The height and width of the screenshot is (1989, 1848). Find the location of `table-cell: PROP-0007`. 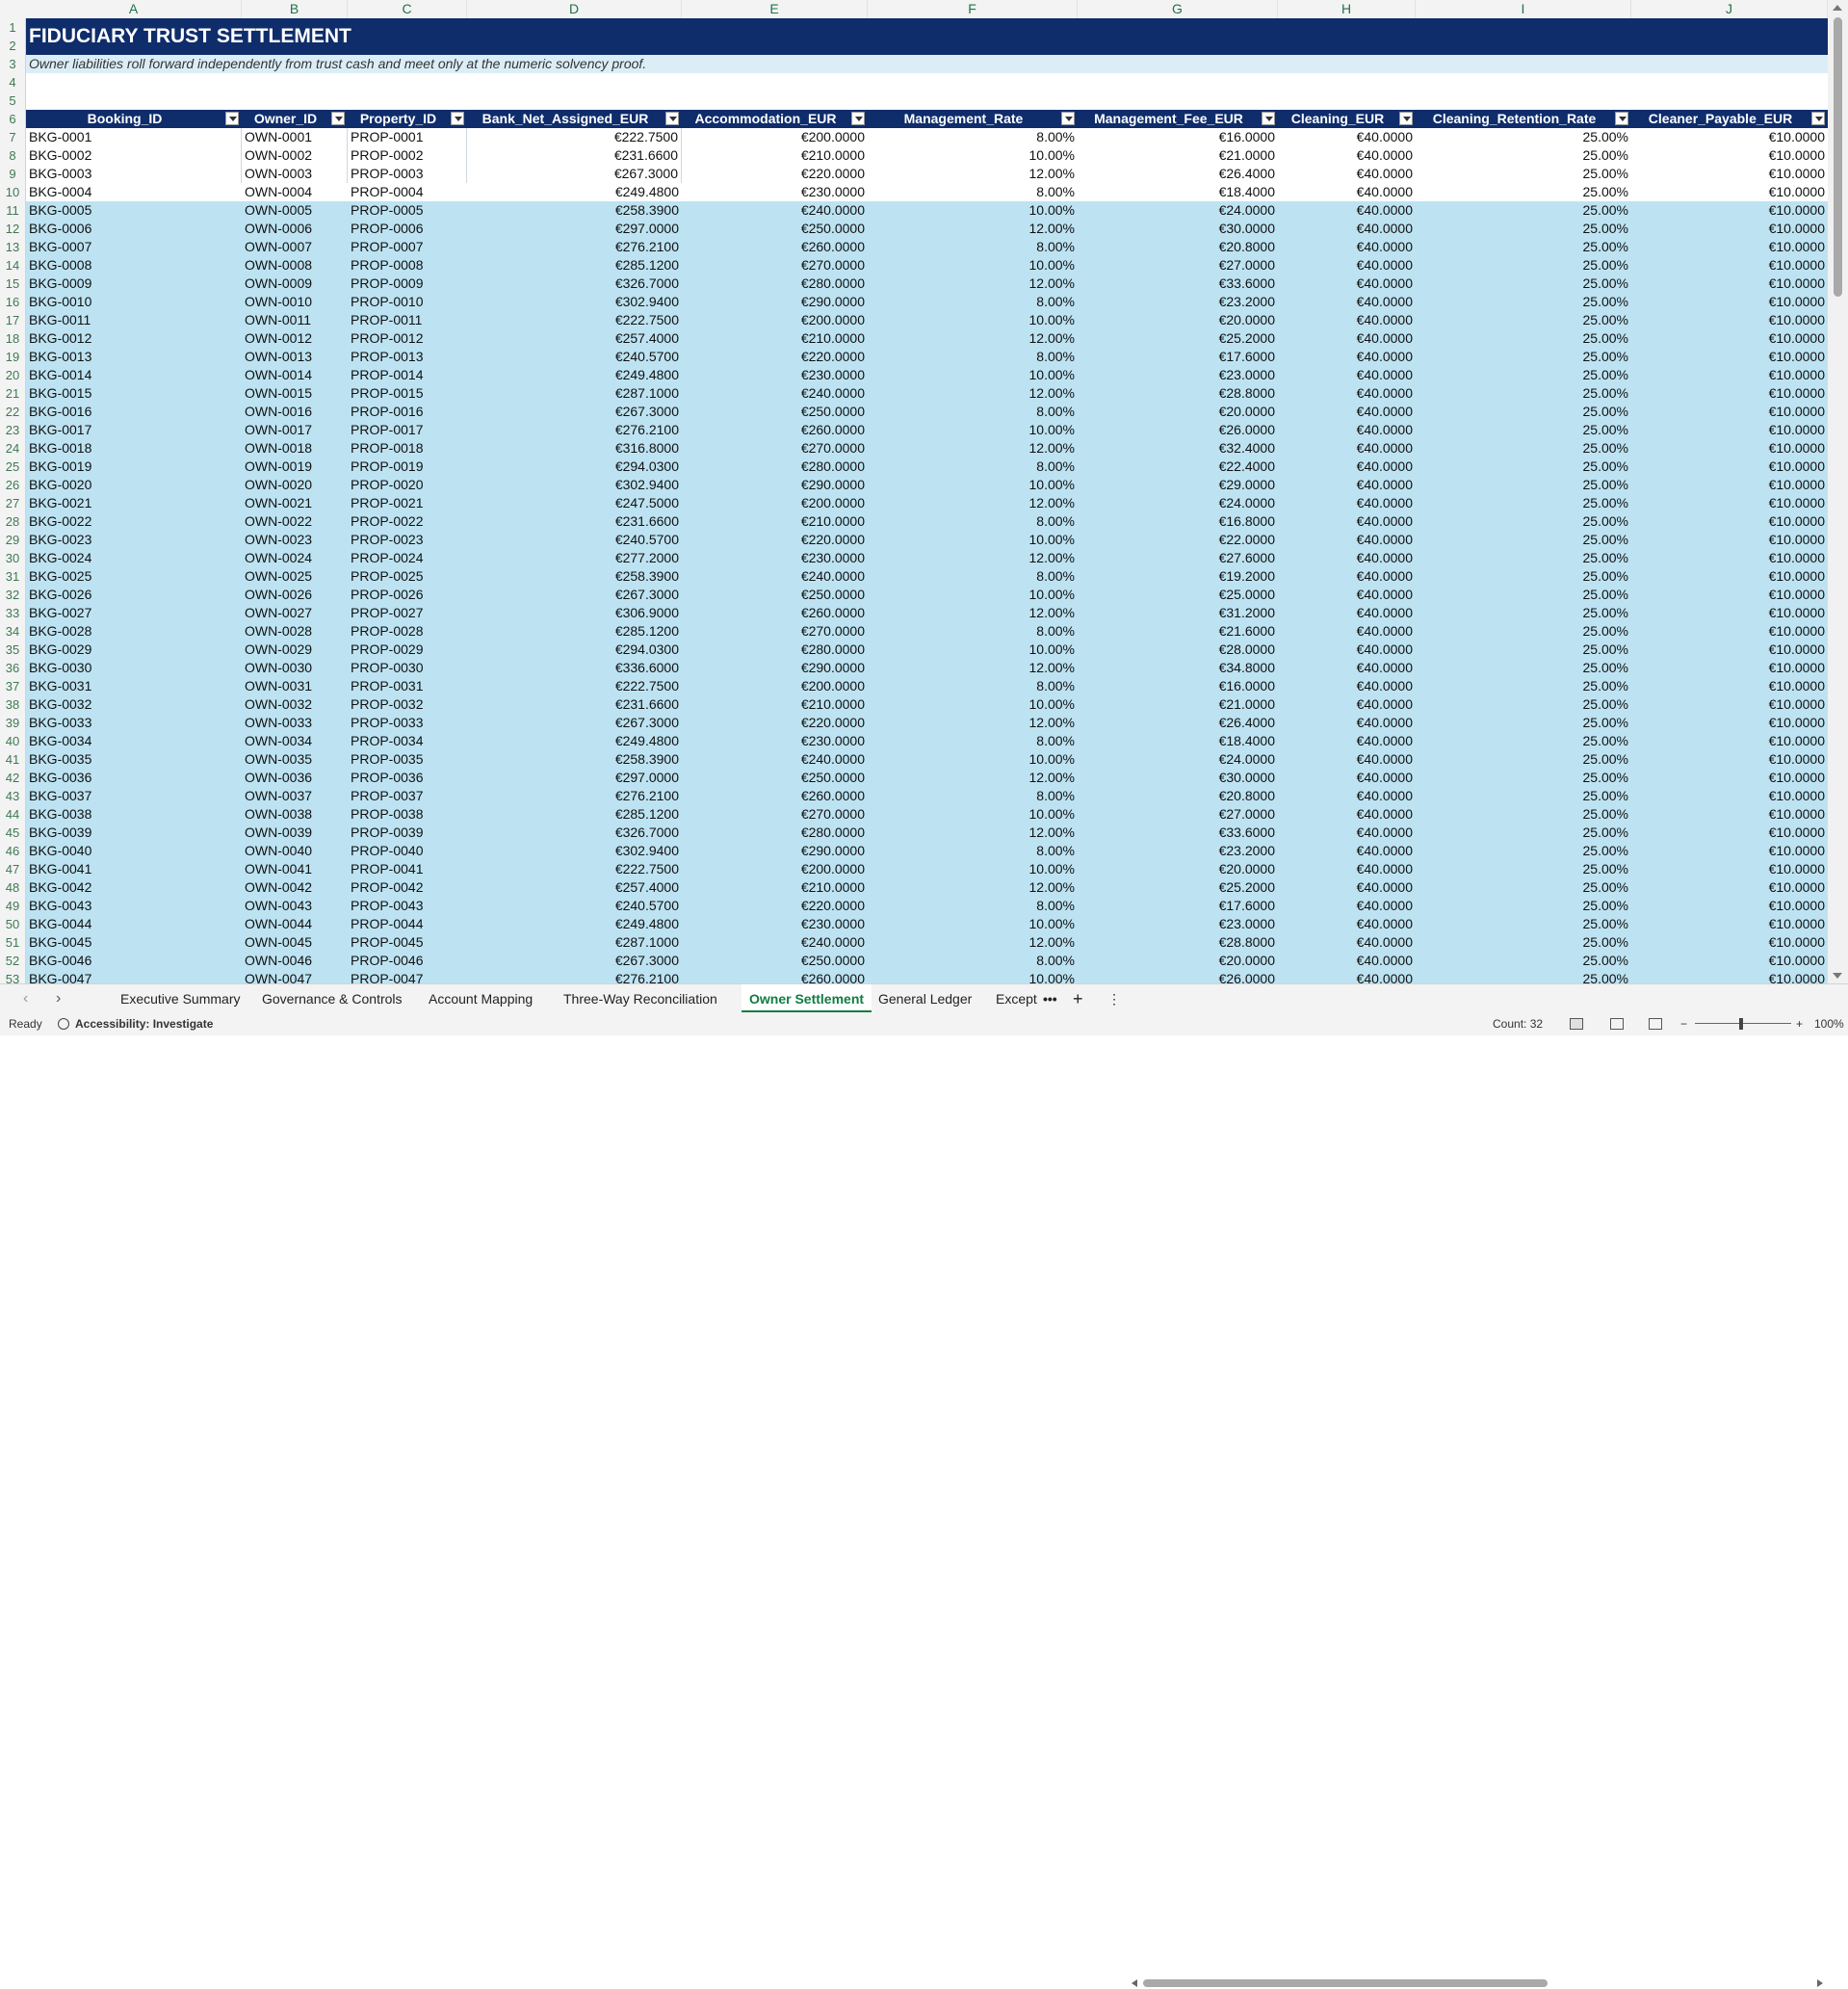

table-cell: PROP-0007 is located at coordinates (407, 247).